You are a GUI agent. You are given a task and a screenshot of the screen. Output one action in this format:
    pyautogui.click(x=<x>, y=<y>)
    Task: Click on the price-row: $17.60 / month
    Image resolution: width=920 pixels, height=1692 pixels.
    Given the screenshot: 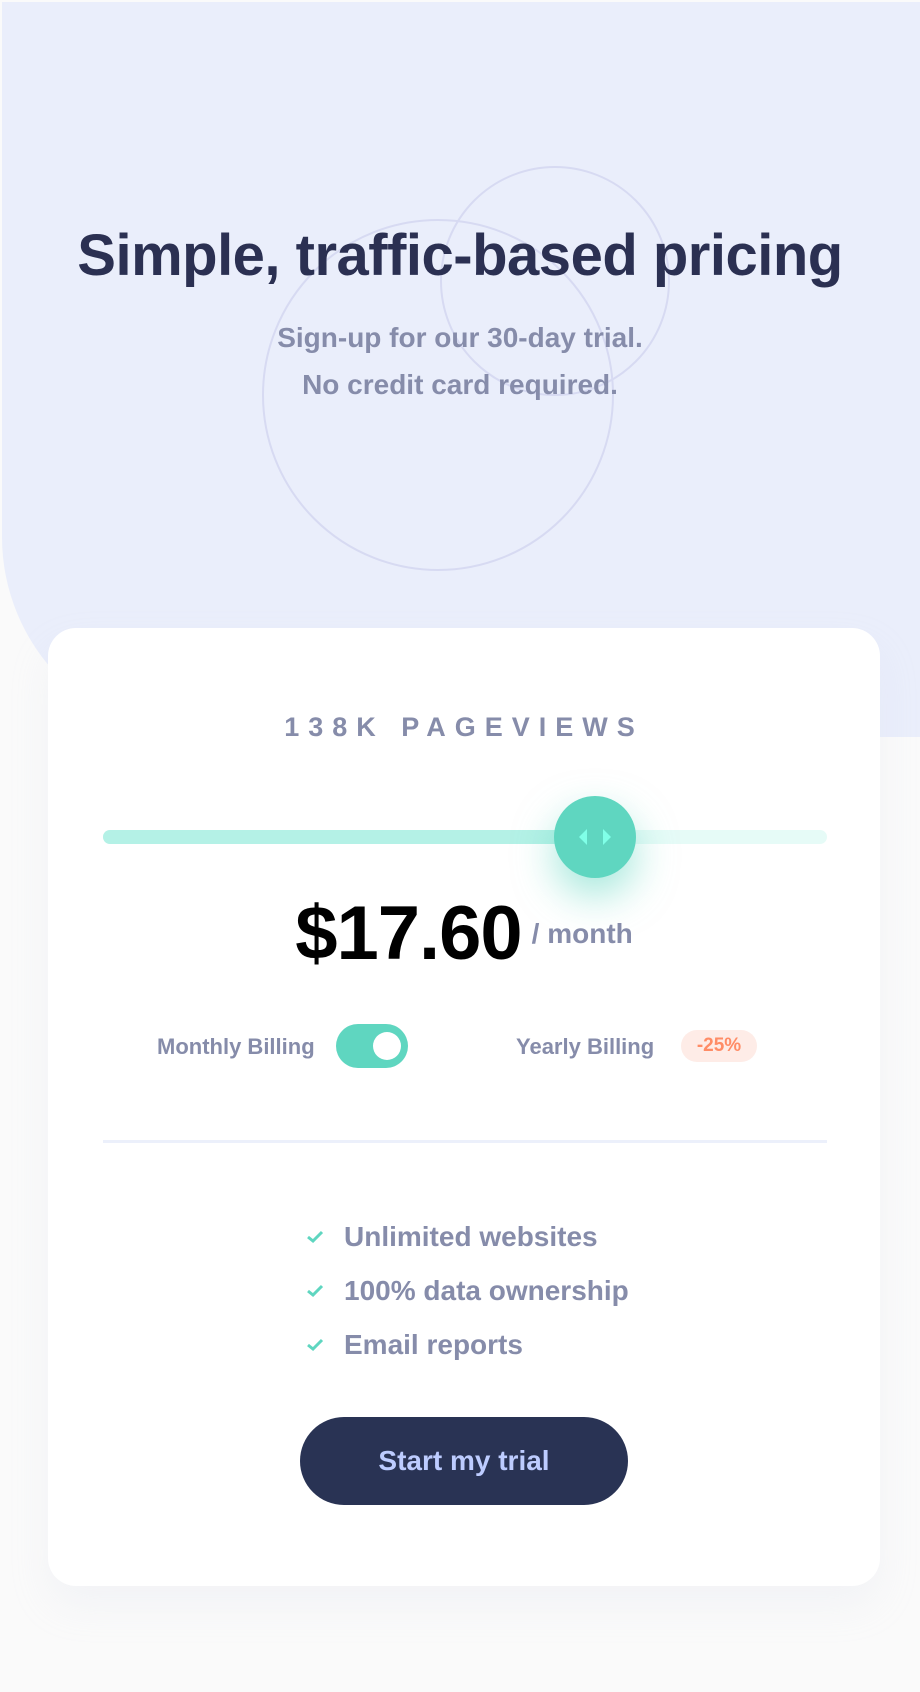 What is the action you would take?
    pyautogui.click(x=464, y=933)
    